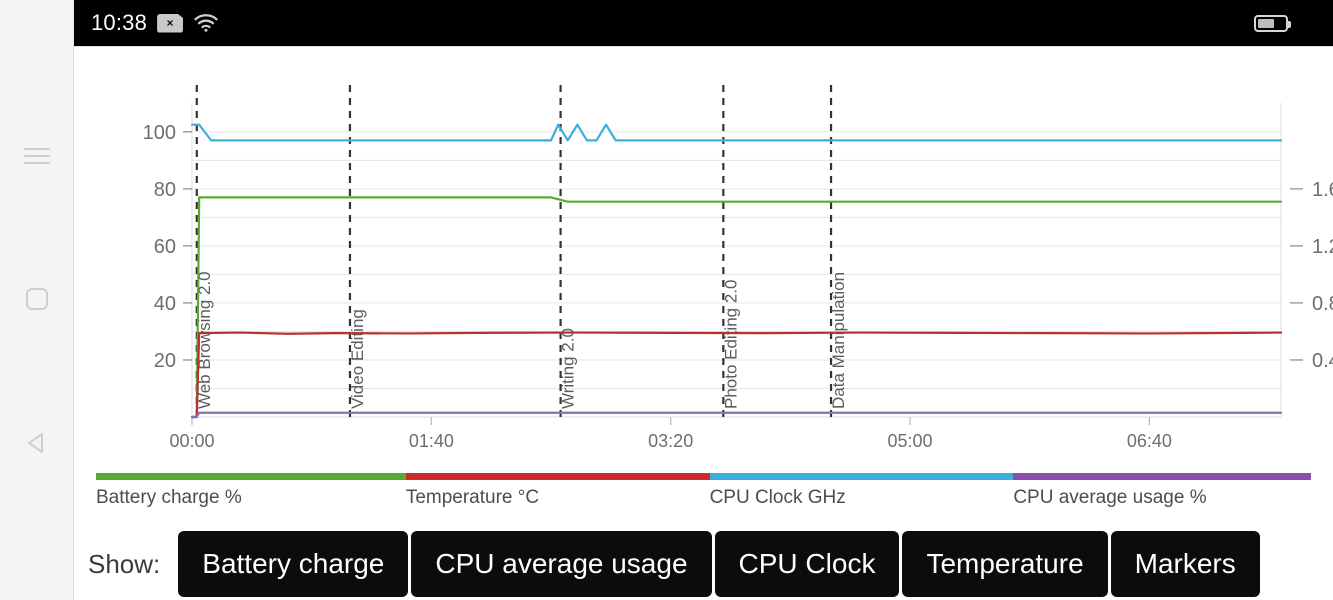 The width and height of the screenshot is (1333, 600). Describe the element at coordinates (807, 564) in the screenshot. I see `toggle-cpu-clock-button: CPU Clock` at that location.